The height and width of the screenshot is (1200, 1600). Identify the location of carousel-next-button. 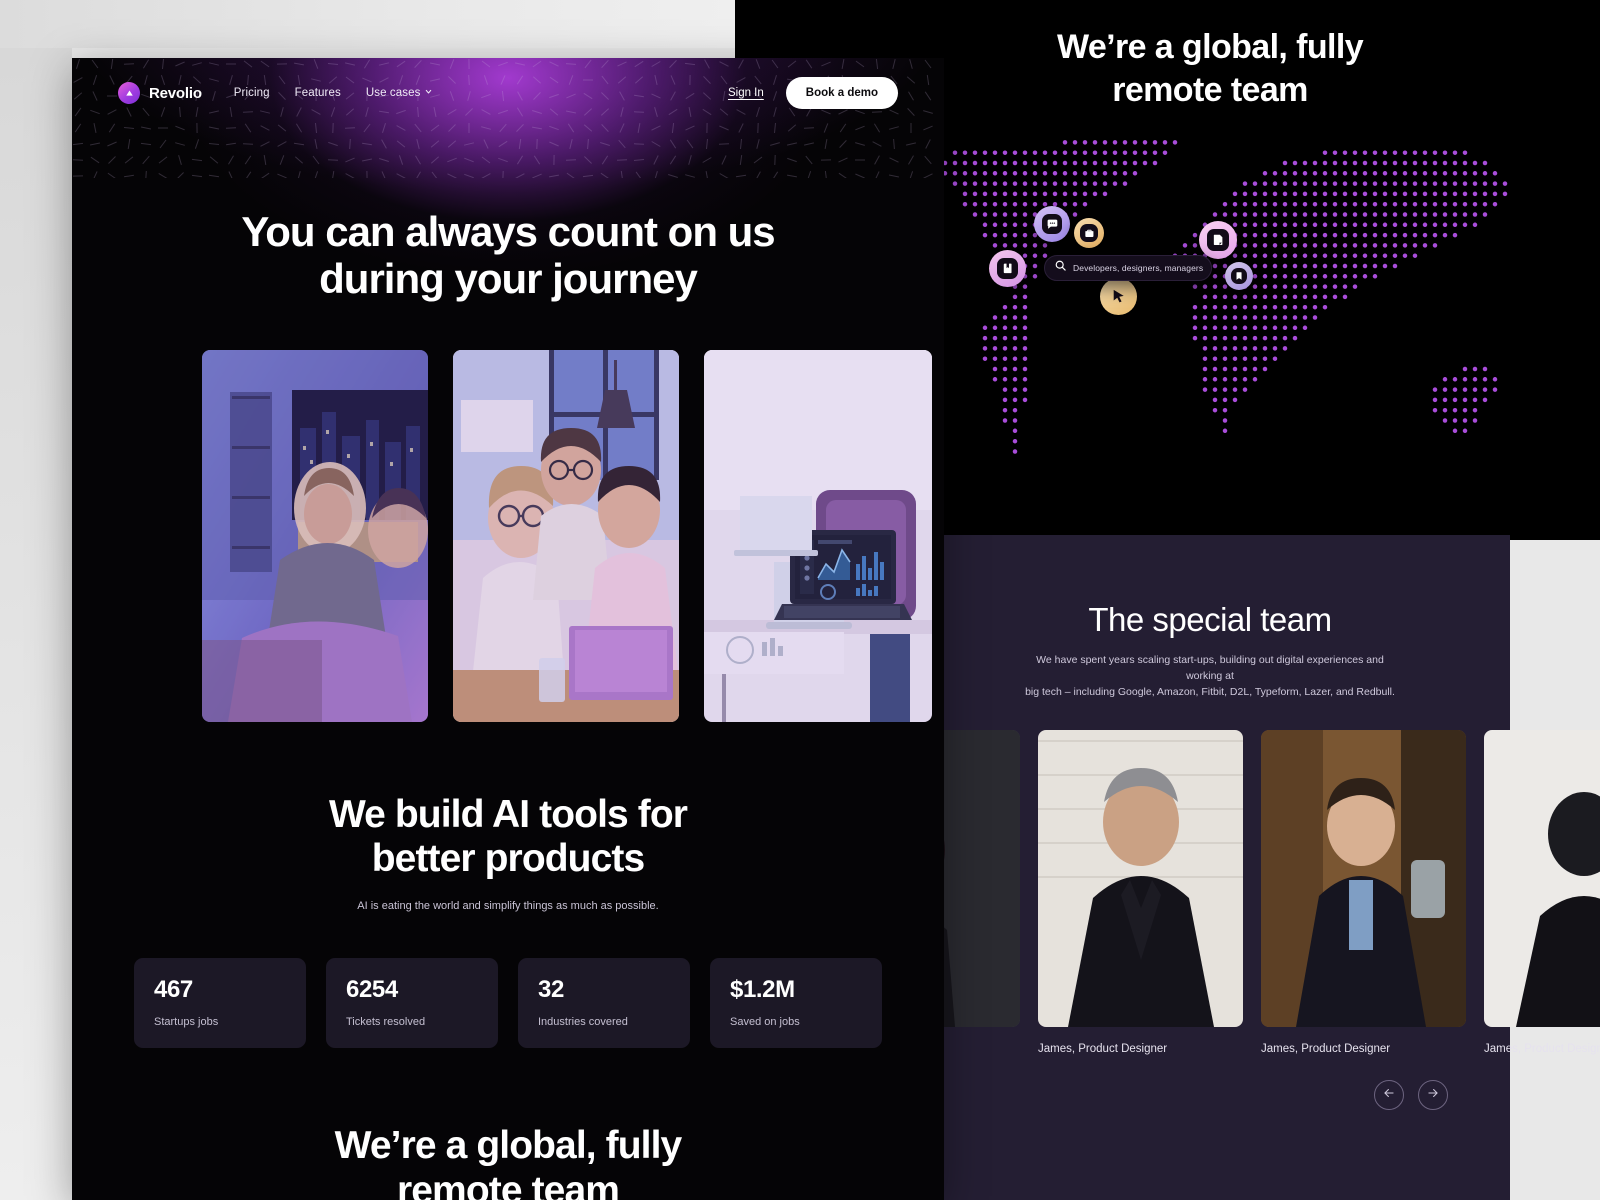
(1433, 1095).